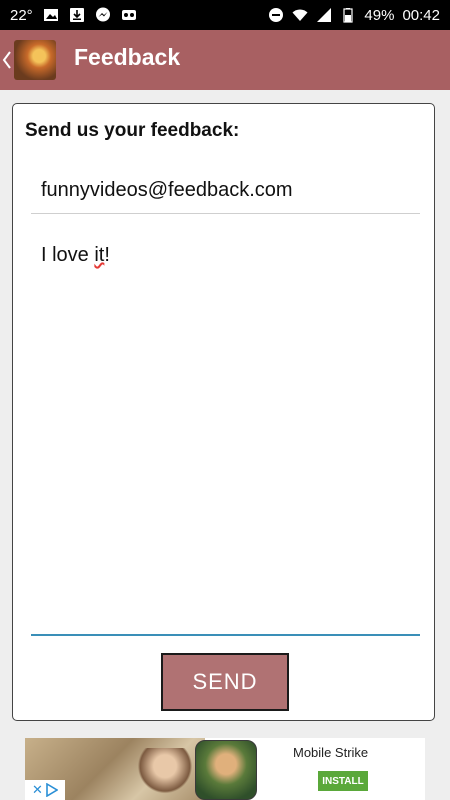 The width and height of the screenshot is (450, 800). Describe the element at coordinates (225, 60) in the screenshot. I see `app-bar: Feedback` at that location.